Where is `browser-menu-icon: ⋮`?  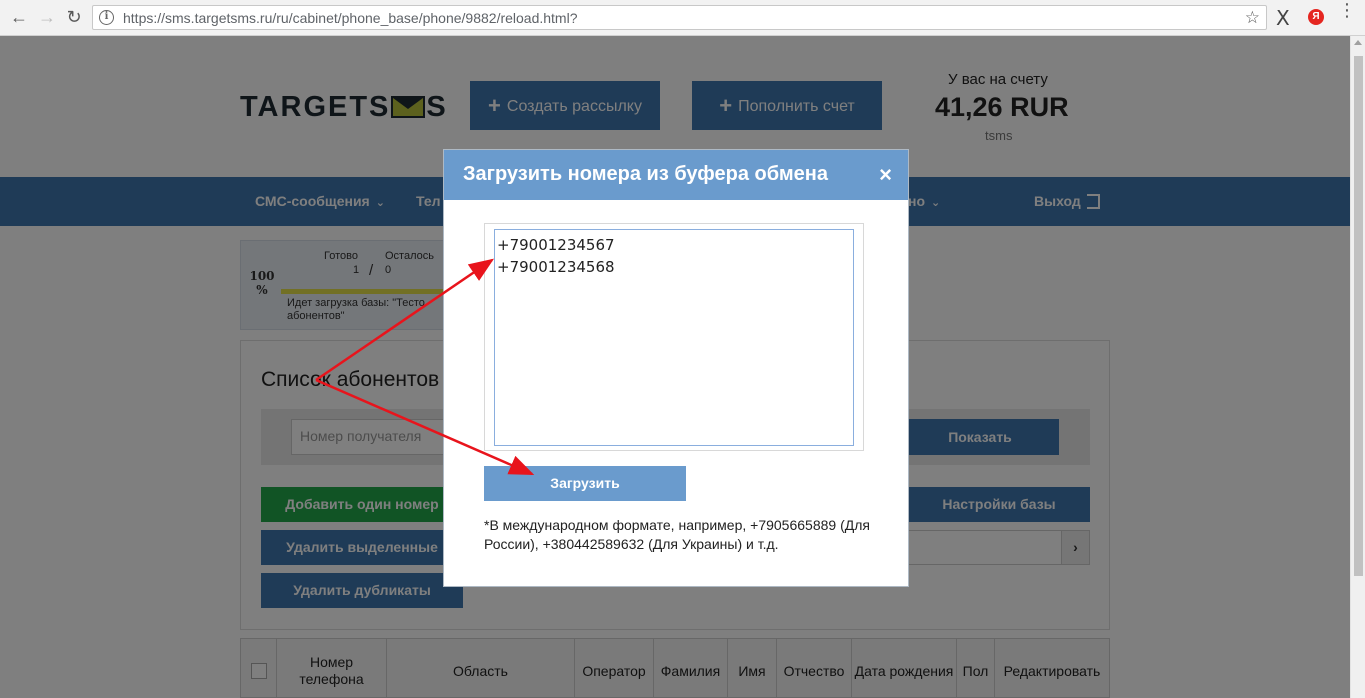
browser-menu-icon: ⋮ is located at coordinates (1347, 10).